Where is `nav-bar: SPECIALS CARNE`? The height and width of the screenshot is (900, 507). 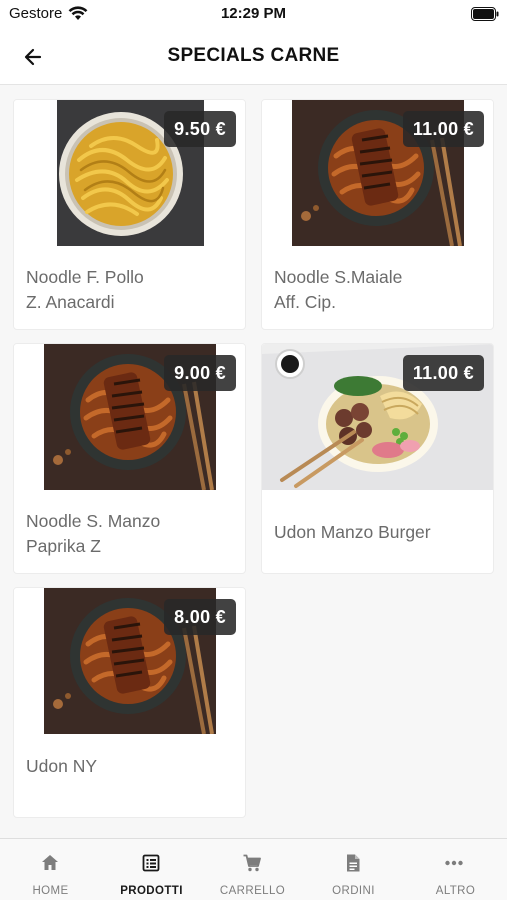
nav-bar: SPECIALS CARNE is located at coordinates (253, 57).